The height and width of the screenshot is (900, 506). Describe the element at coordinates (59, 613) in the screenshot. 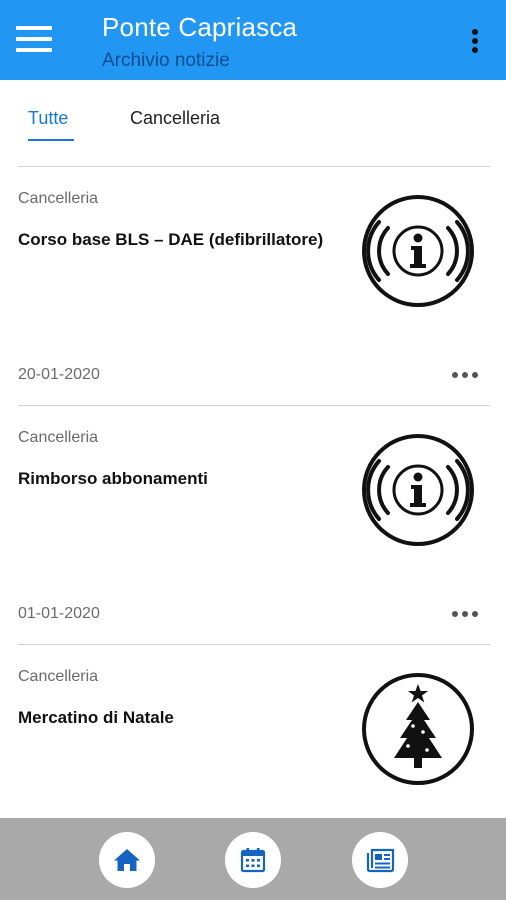

I see `news-date: 01-01-2020` at that location.